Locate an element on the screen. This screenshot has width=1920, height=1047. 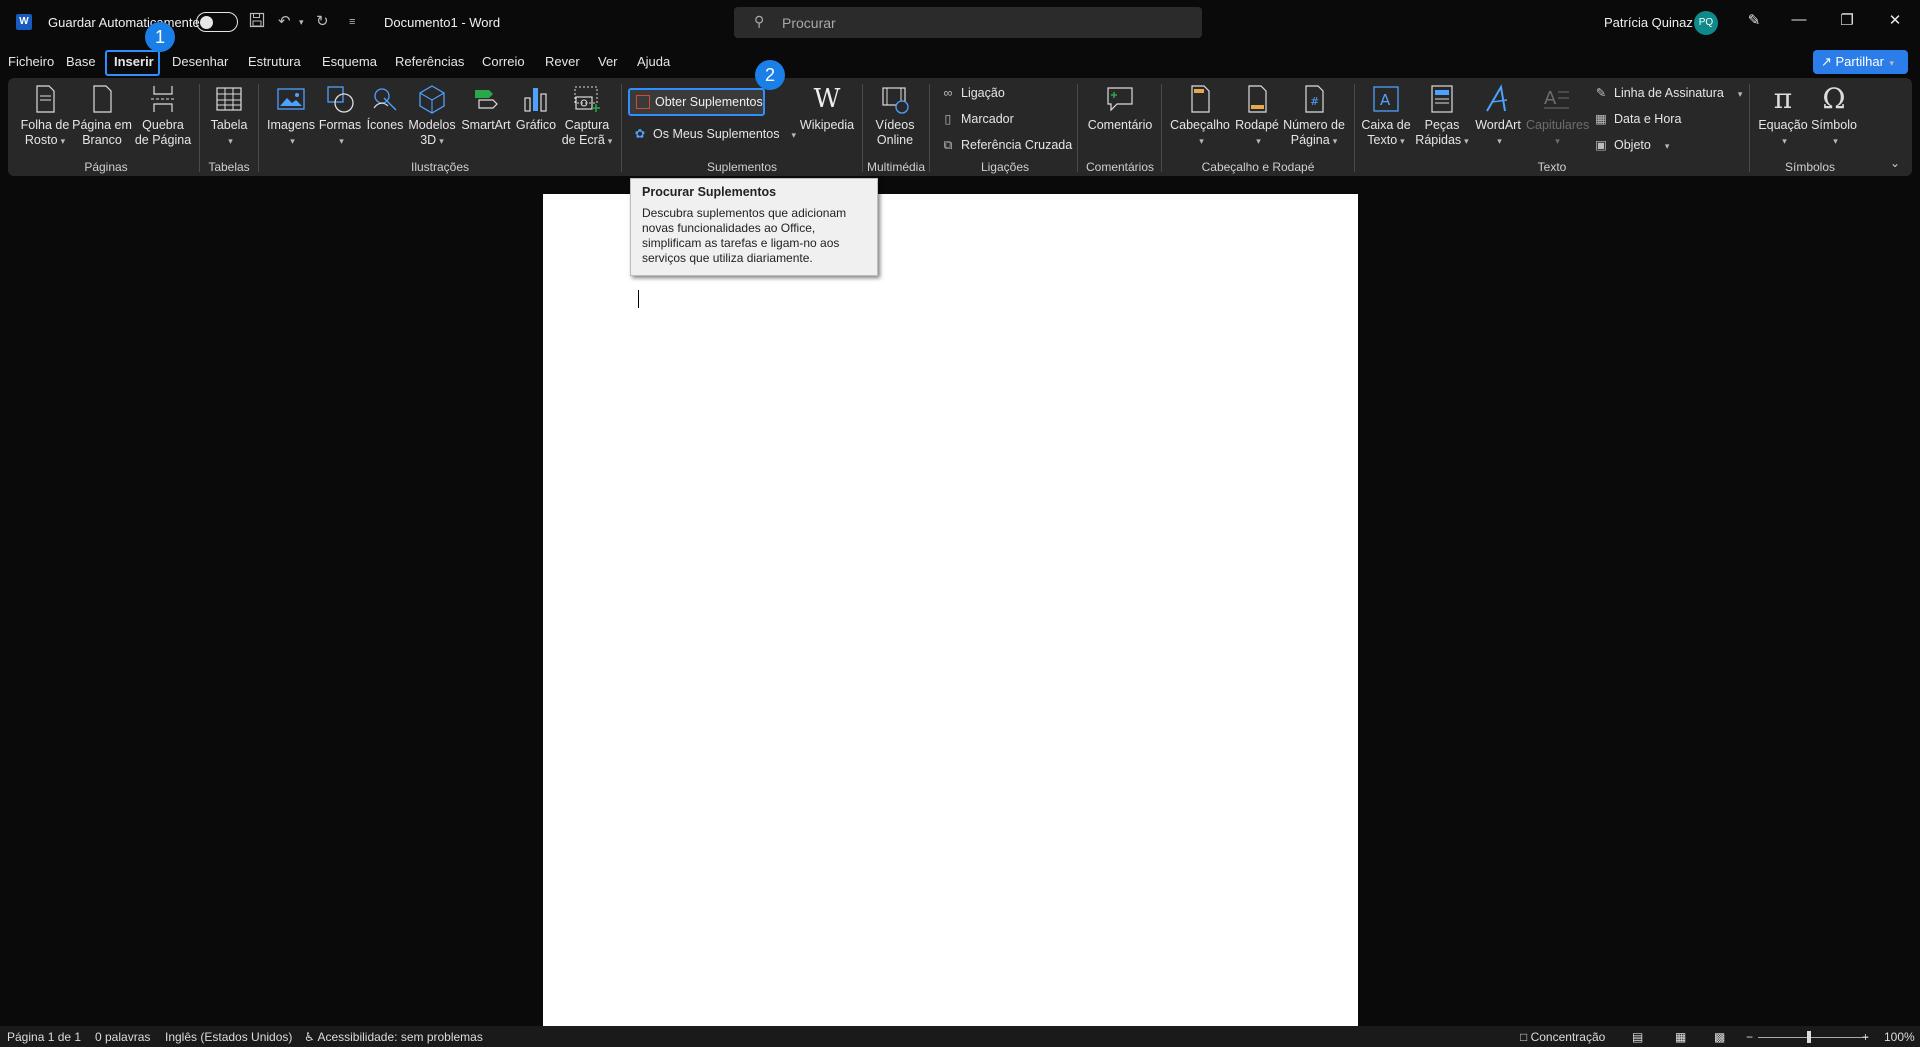
quick-parts-button: Peças Rápidas ▾ is located at coordinates (1442, 116).